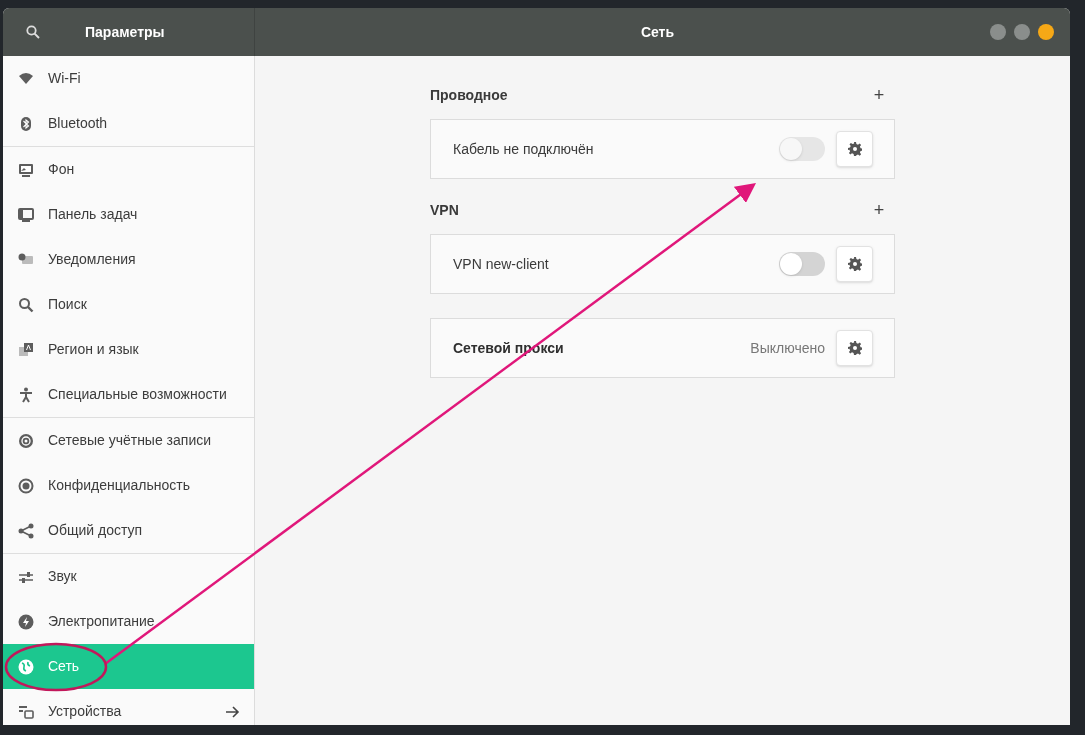 This screenshot has width=1085, height=735. Describe the element at coordinates (128, 78) in the screenshot. I see `sidebar-item: Wi-Fi` at that location.